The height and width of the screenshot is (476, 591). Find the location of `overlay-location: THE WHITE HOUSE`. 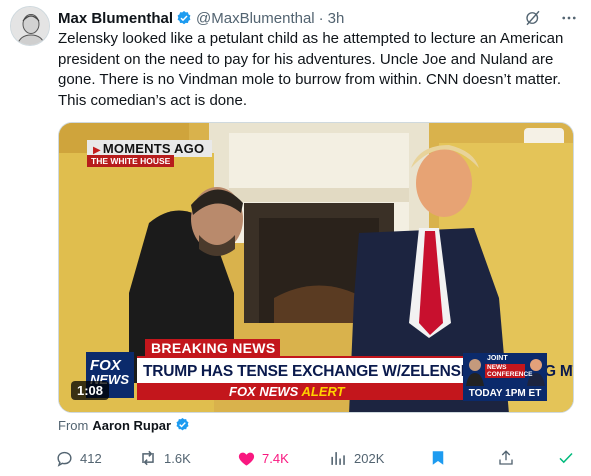

overlay-location: THE WHITE HOUSE is located at coordinates (131, 161).